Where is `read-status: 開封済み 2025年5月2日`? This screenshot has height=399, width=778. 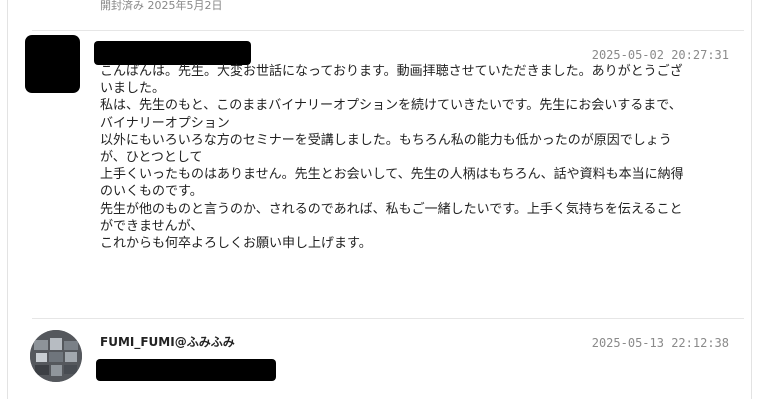
read-status: 開封済み 2025年5月2日 is located at coordinates (161, 6).